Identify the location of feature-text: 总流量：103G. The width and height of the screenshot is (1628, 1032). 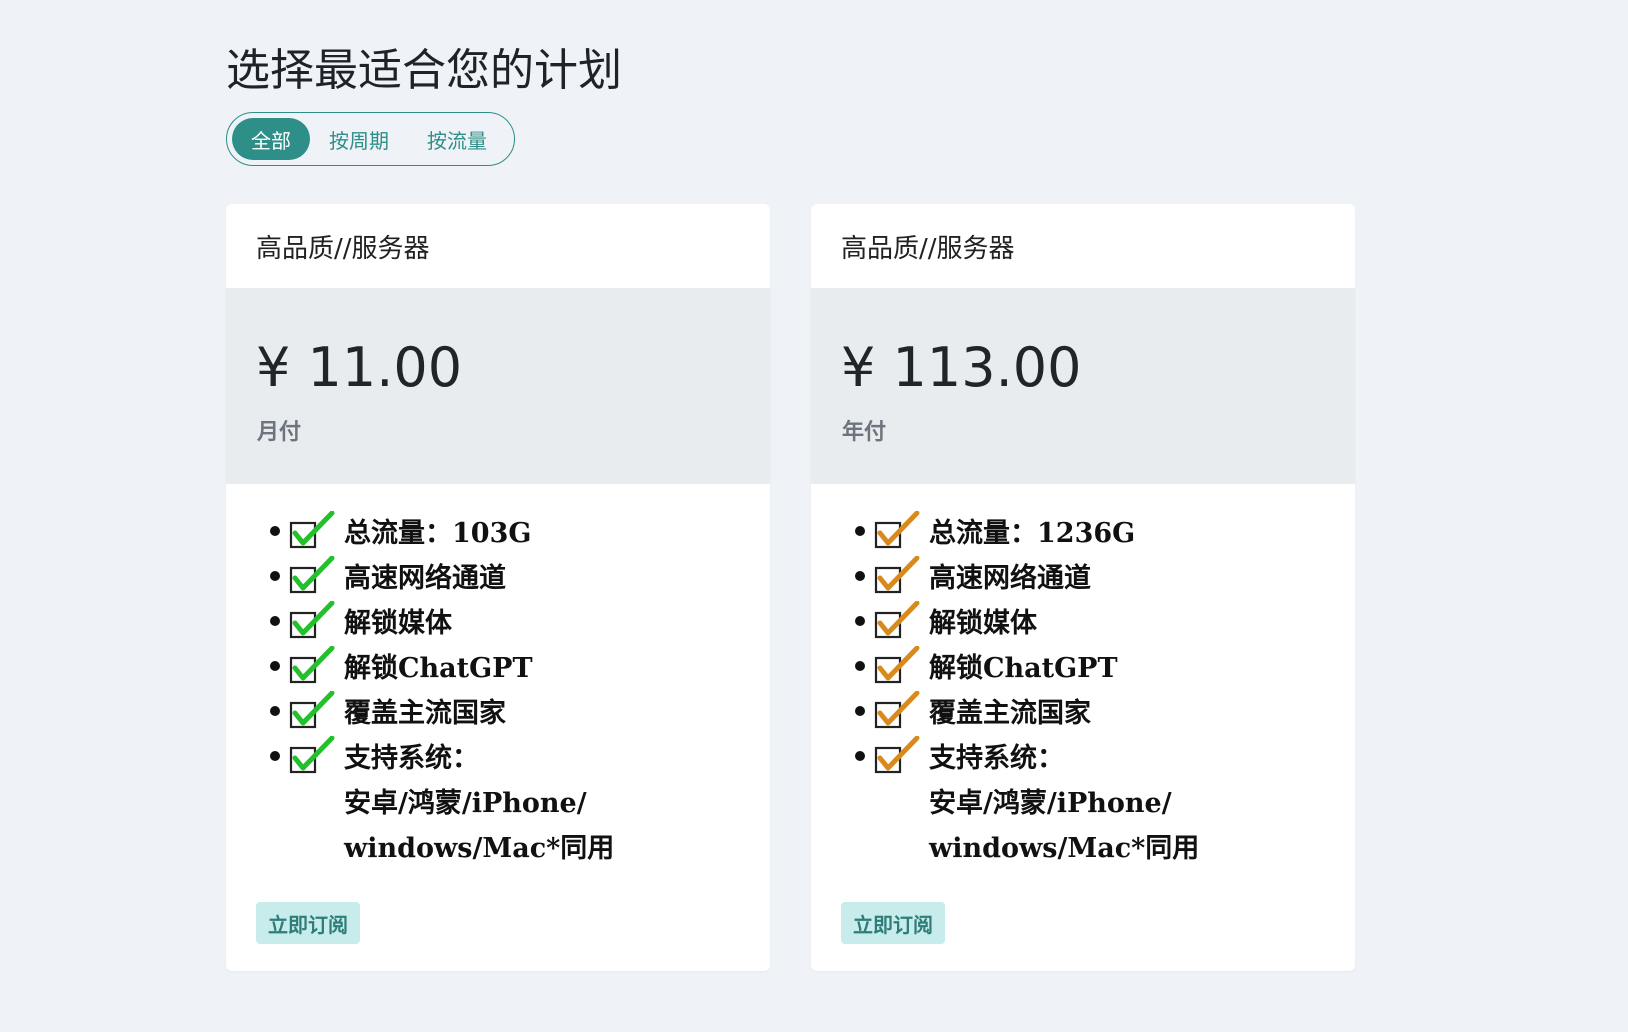
(438, 533).